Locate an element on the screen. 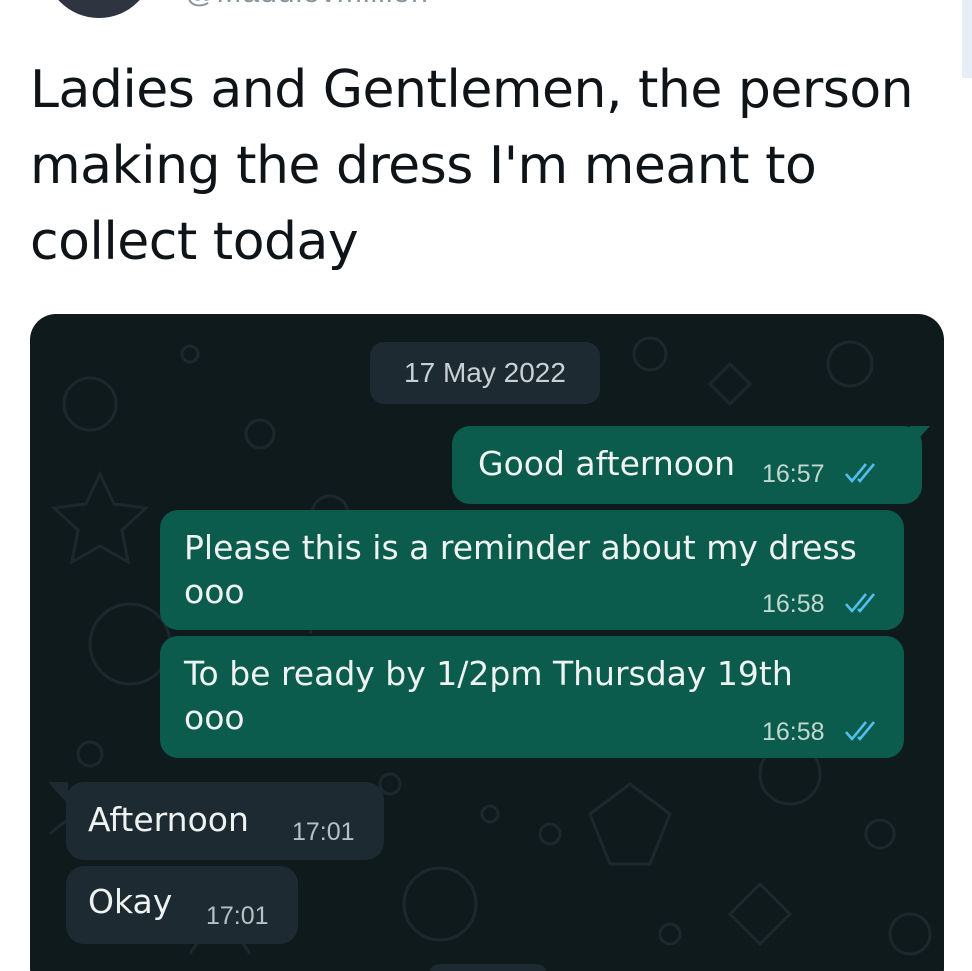  date-chip: 17 May 2022 is located at coordinates (485, 373).